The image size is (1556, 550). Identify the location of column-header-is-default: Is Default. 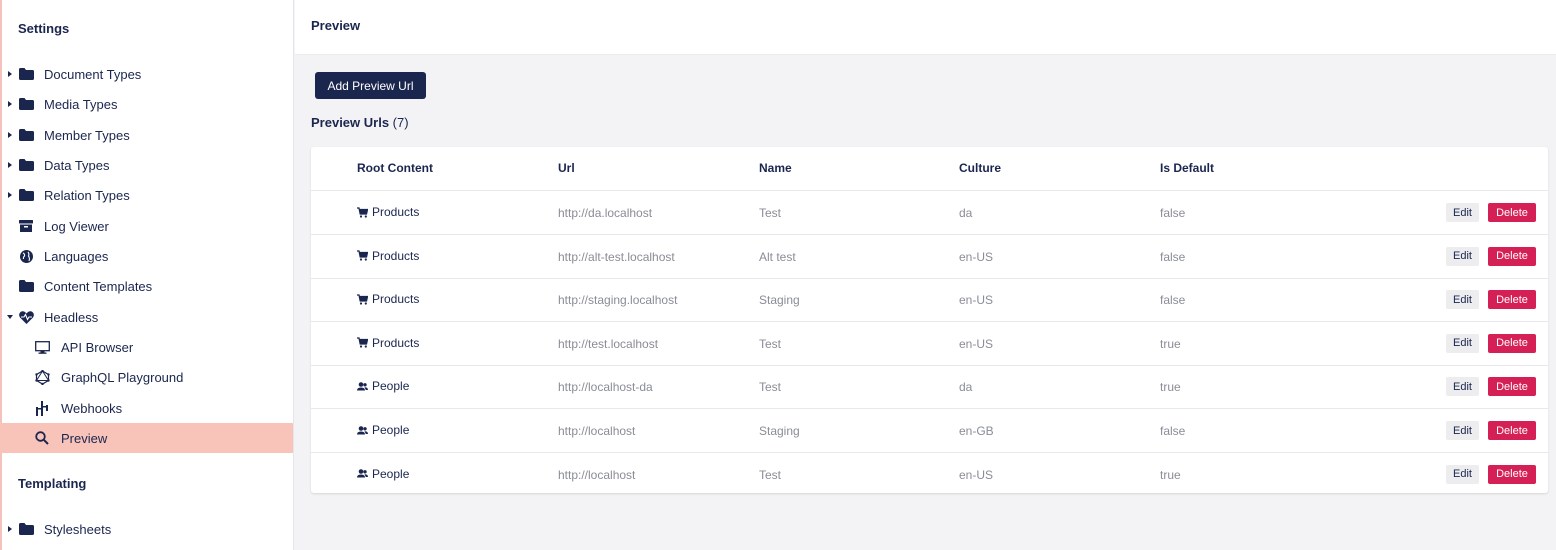
(1187, 168).